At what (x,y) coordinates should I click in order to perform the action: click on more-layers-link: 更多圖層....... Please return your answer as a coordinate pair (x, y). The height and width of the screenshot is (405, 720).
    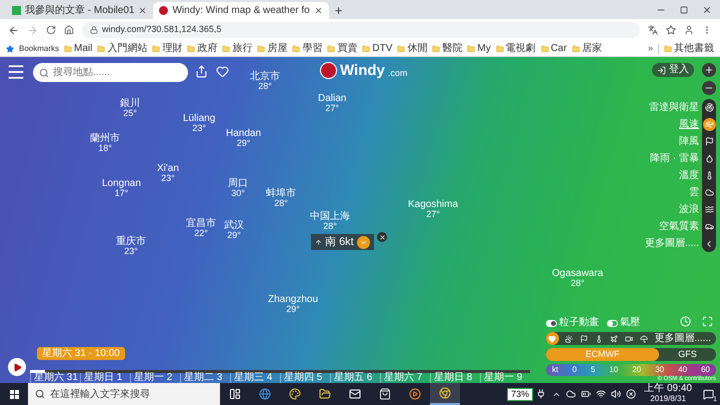
    Looking at the image, I should click on (682, 339).